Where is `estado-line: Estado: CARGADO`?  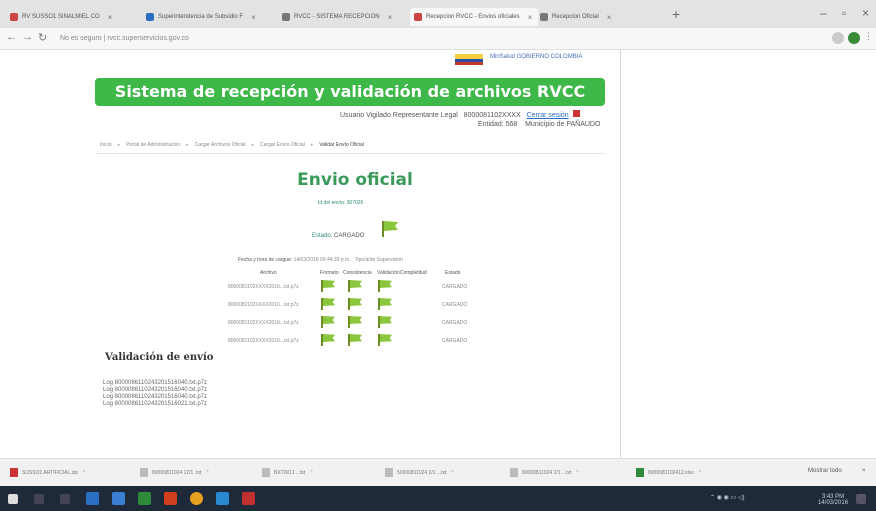
estado-line: Estado: CARGADO is located at coordinates (338, 236).